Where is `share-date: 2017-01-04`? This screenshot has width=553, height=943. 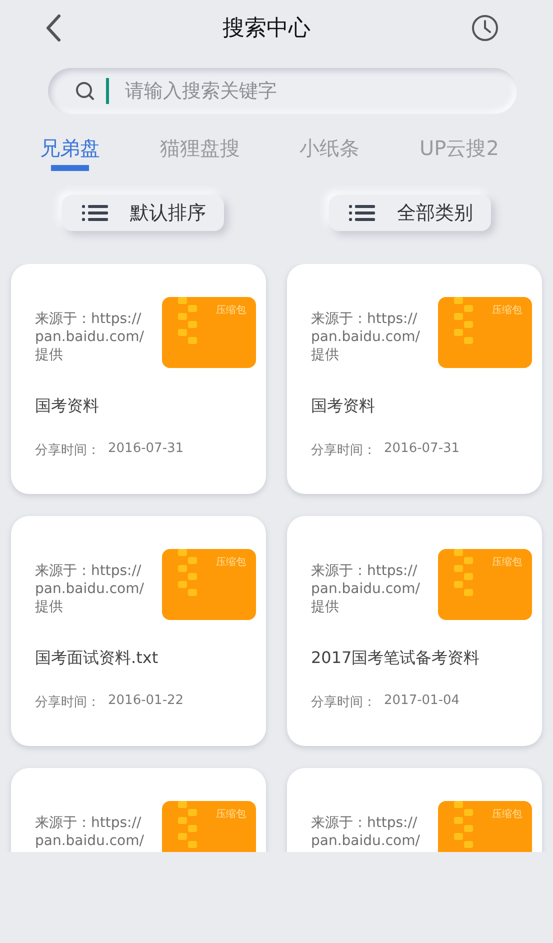 share-date: 2017-01-04 is located at coordinates (422, 701).